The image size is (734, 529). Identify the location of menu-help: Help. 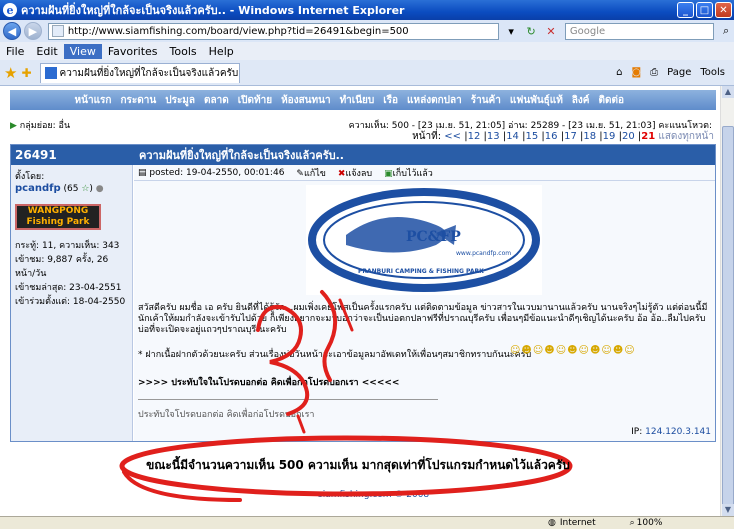
(221, 51).